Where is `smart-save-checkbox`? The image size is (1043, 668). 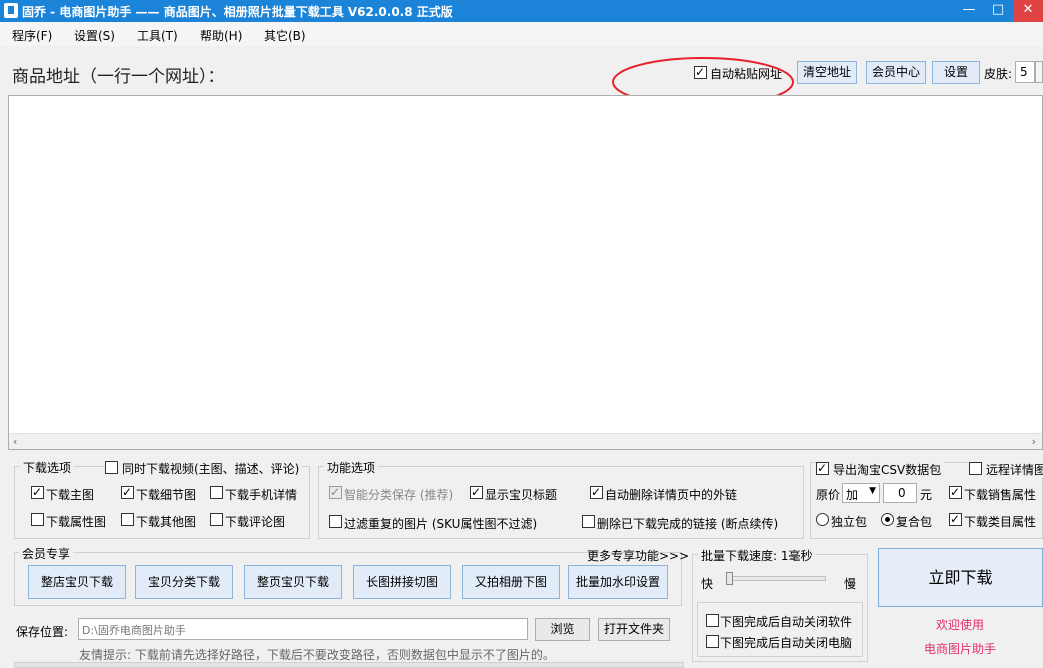 smart-save-checkbox is located at coordinates (335, 492).